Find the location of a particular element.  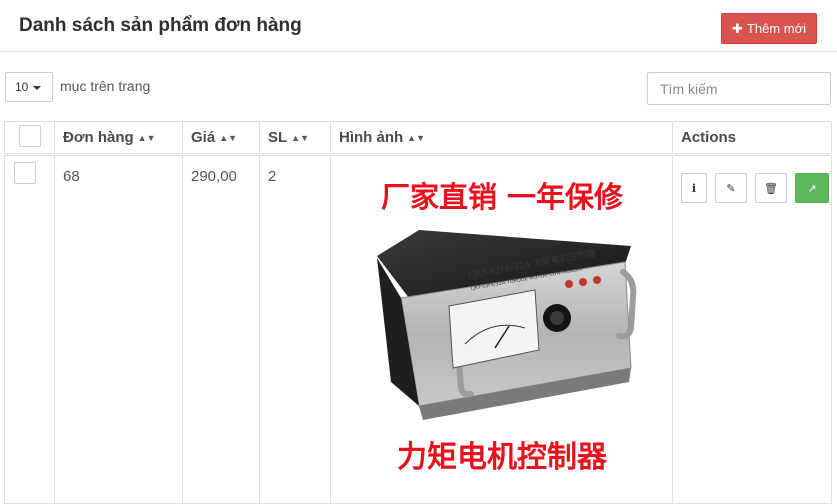

column-order-label: Đơn hàng is located at coordinates (98, 137).